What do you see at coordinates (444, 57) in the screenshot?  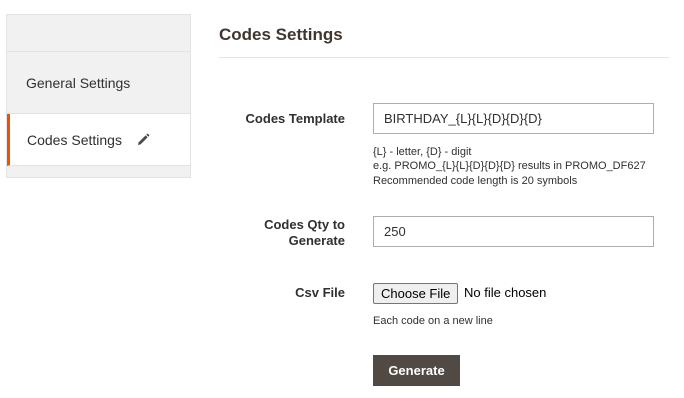 I see `title-divider` at bounding box center [444, 57].